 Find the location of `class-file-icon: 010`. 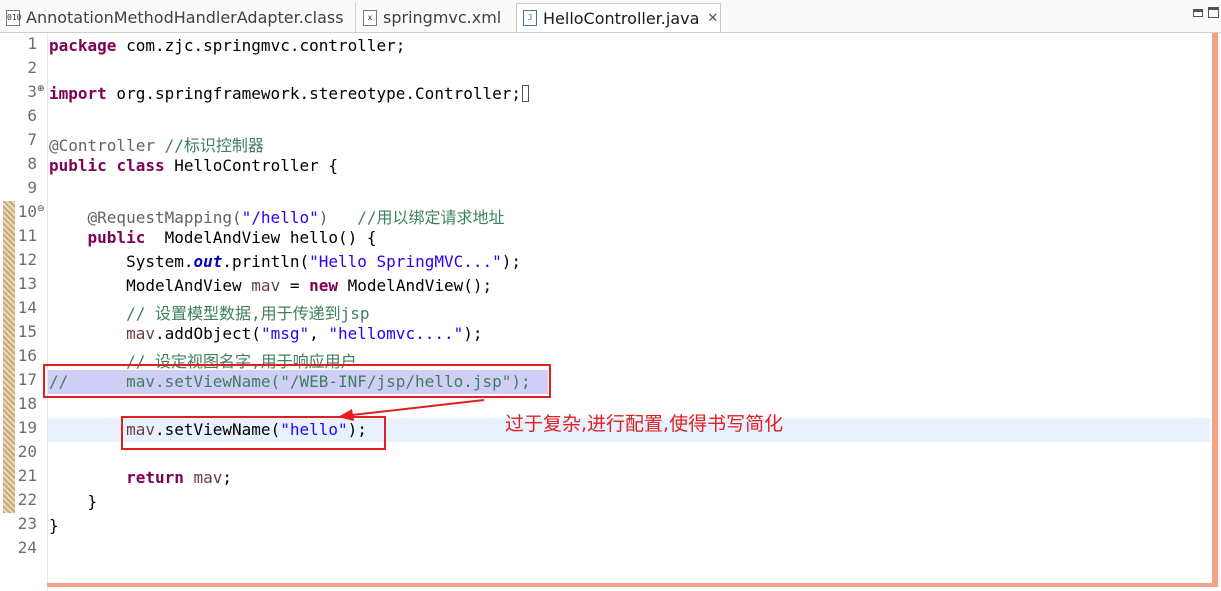

class-file-icon: 010 is located at coordinates (13, 17).